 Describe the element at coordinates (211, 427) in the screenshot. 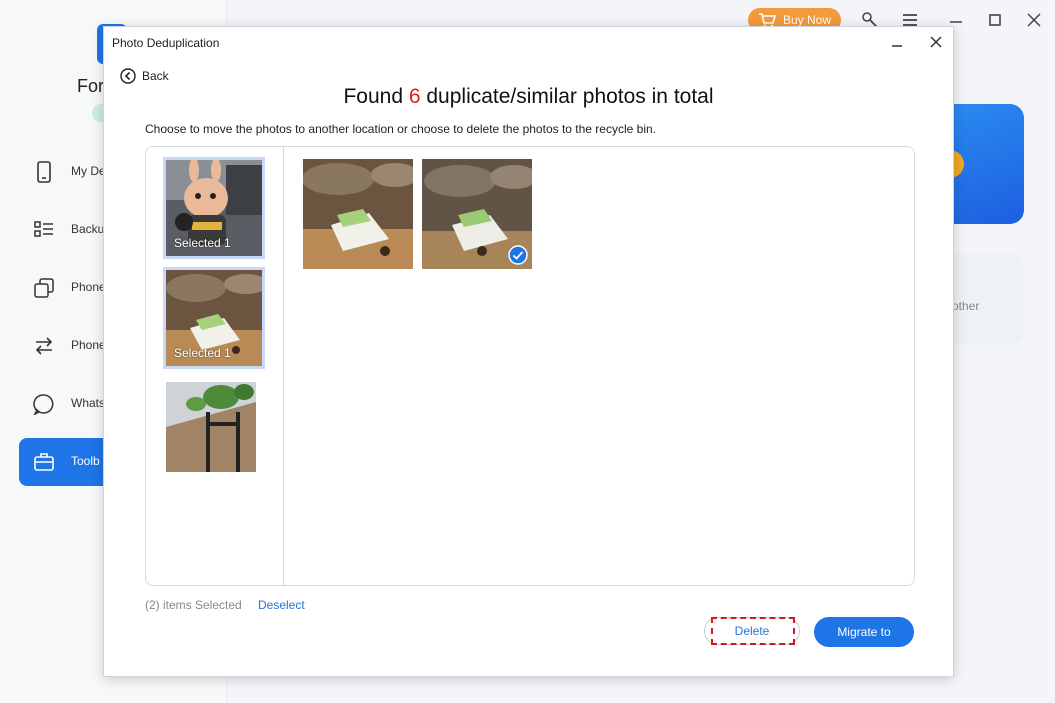

I see `plant-image` at that location.